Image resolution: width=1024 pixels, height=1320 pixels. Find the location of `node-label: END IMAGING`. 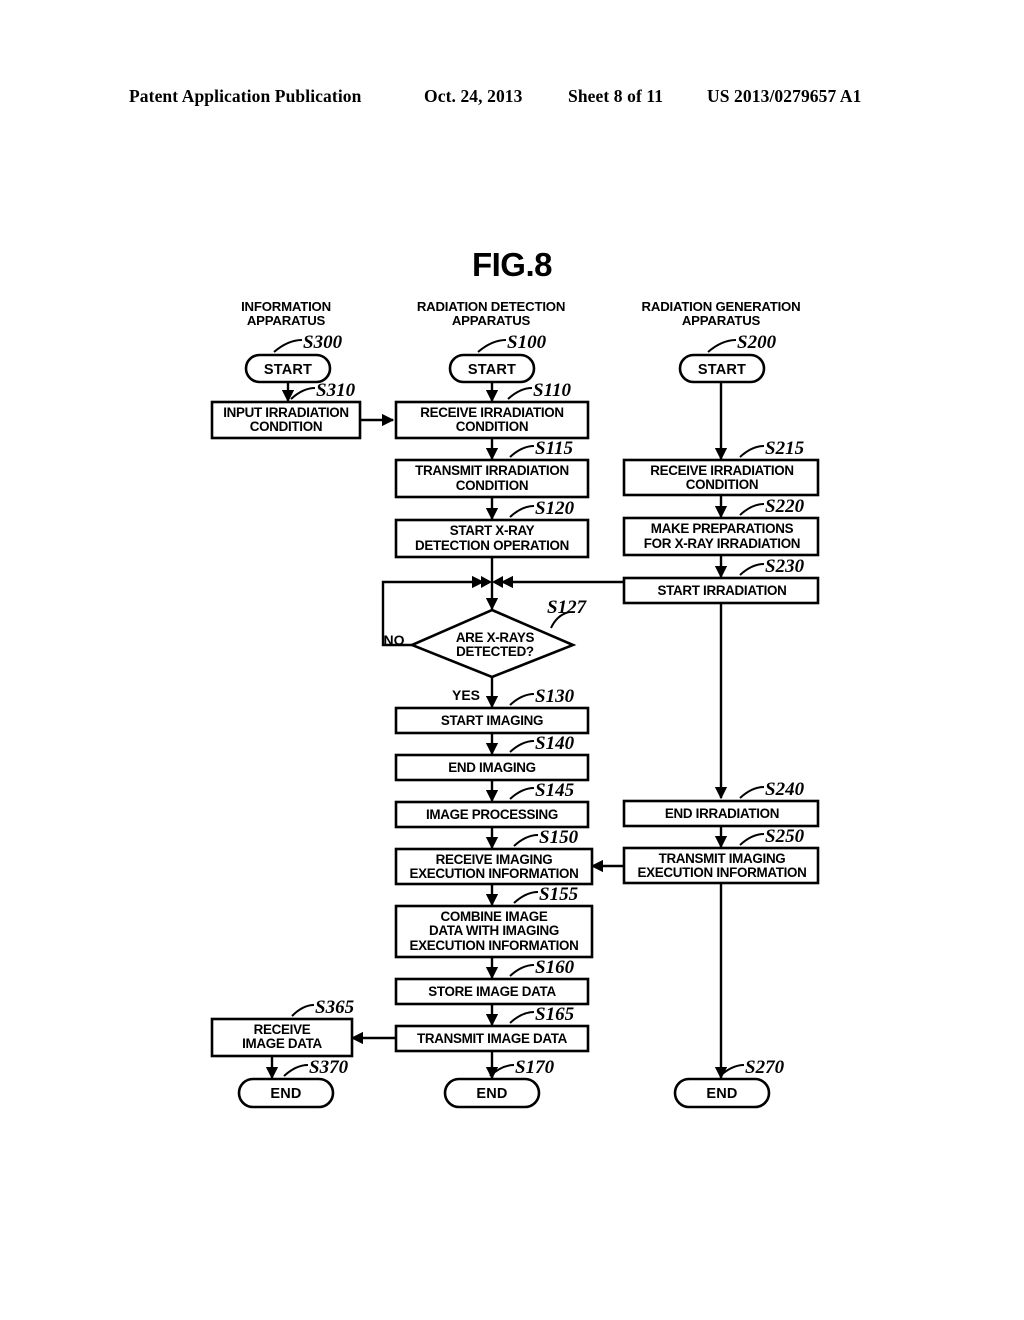

node-label: END IMAGING is located at coordinates (491, 767).